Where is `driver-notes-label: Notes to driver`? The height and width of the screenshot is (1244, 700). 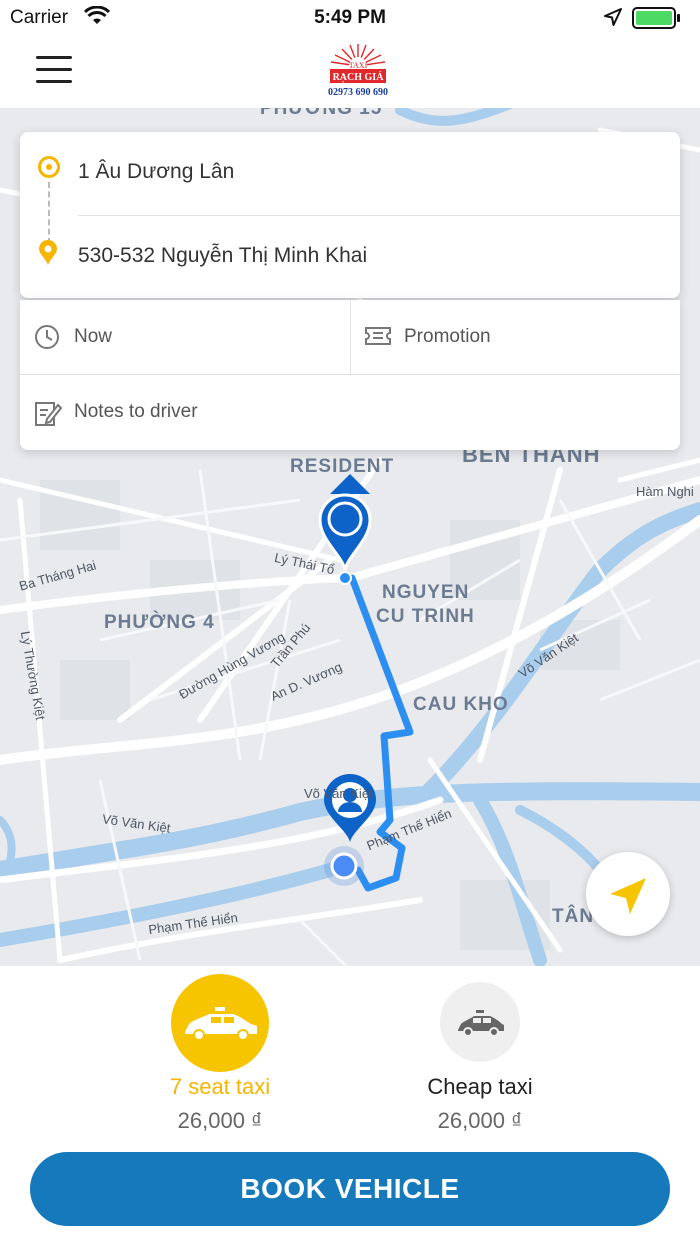 driver-notes-label: Notes to driver is located at coordinates (136, 411).